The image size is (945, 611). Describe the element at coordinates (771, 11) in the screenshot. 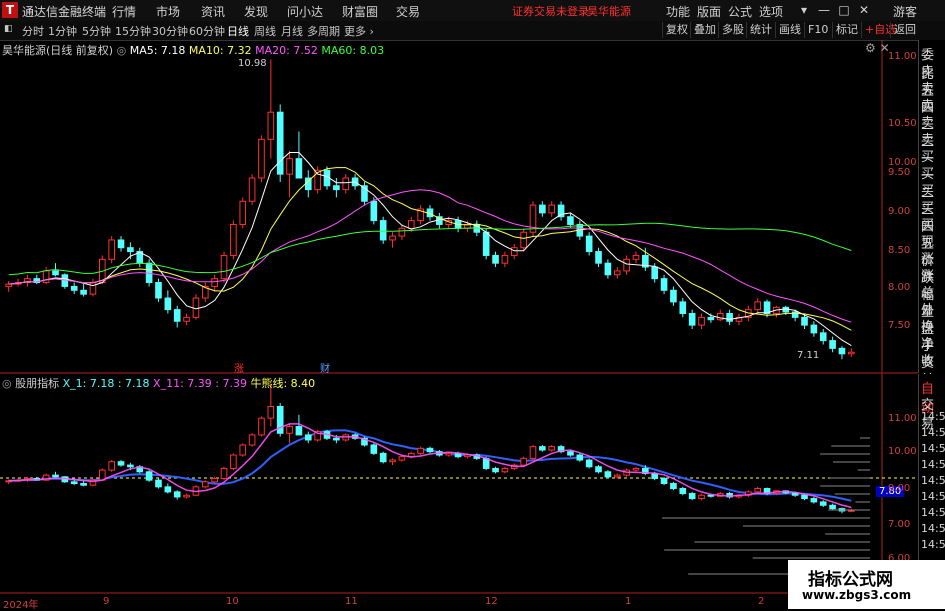

I see `menu-xuanxiang: 选项` at that location.